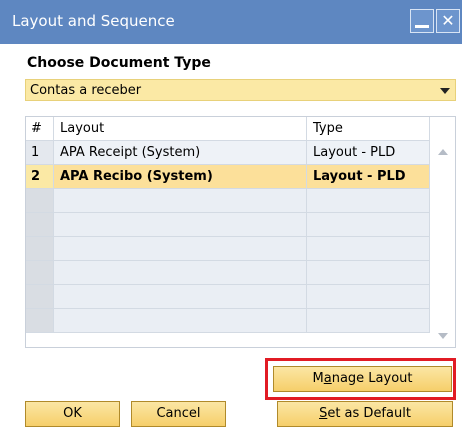 This screenshot has height=446, width=462. What do you see at coordinates (443, 152) in the screenshot?
I see `scroll-up-icon` at bounding box center [443, 152].